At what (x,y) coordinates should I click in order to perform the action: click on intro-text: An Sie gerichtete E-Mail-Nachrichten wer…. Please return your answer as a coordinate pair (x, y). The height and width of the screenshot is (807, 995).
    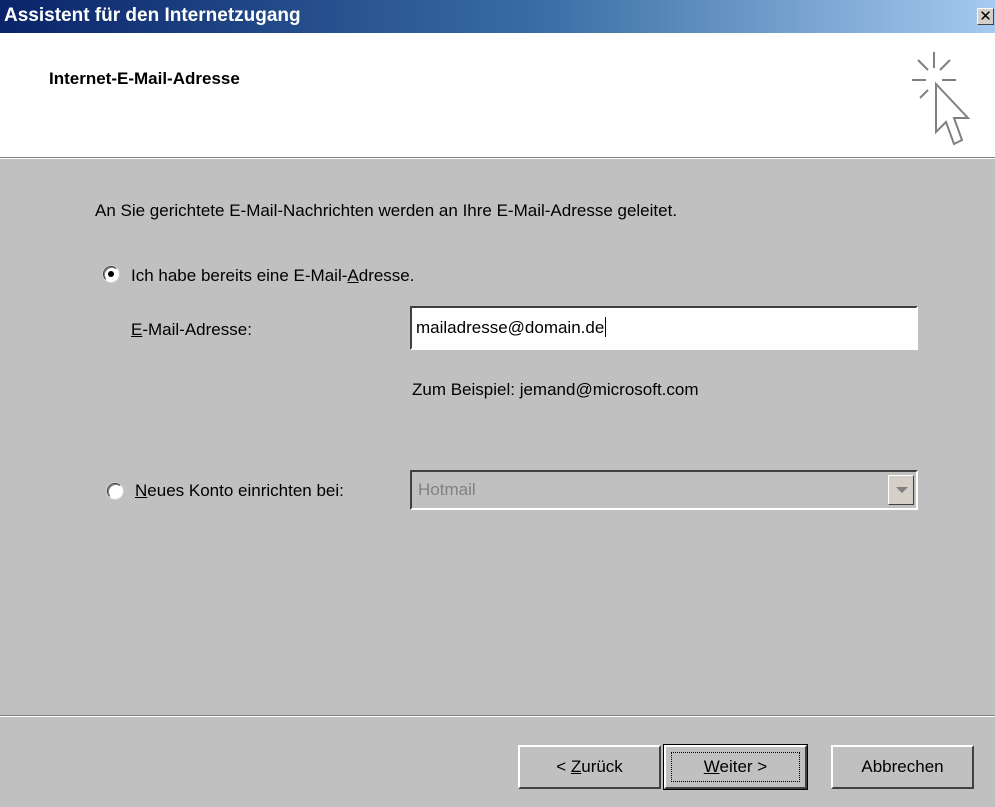
    Looking at the image, I should click on (386, 210).